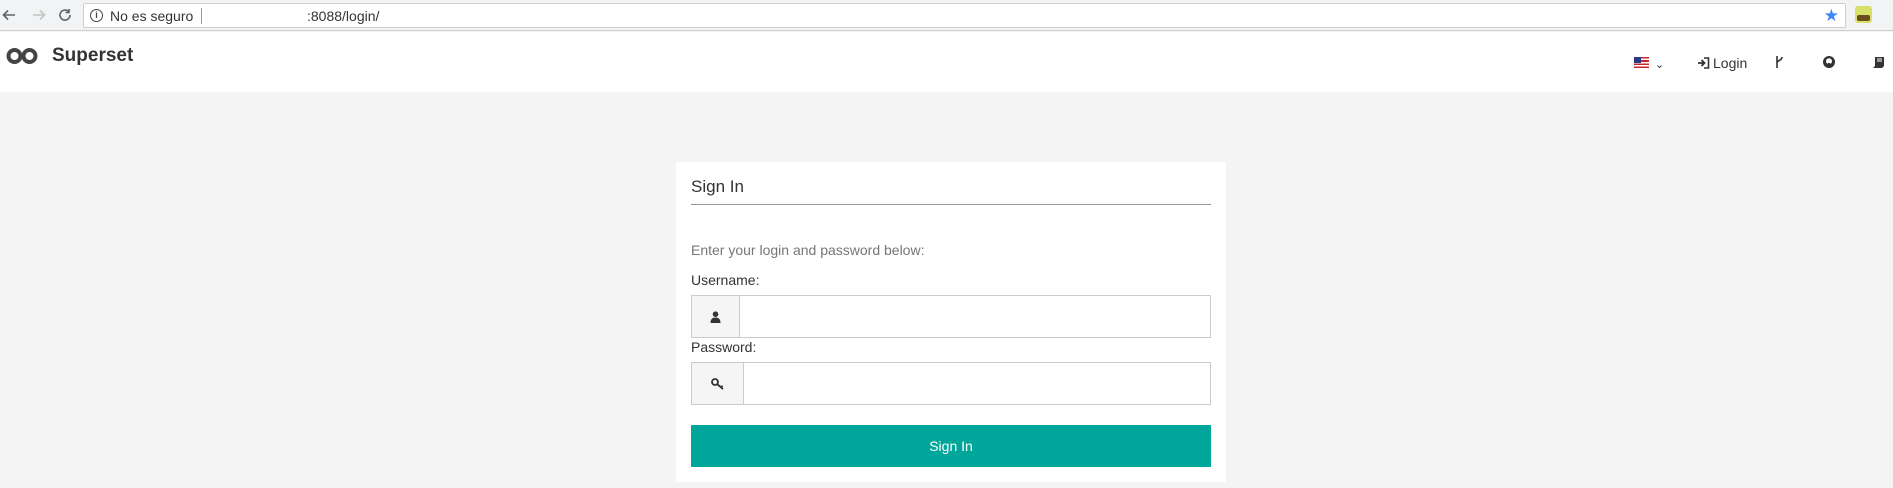 The image size is (1893, 488). I want to click on chevron-down-icon: ⌄, so click(1660, 65).